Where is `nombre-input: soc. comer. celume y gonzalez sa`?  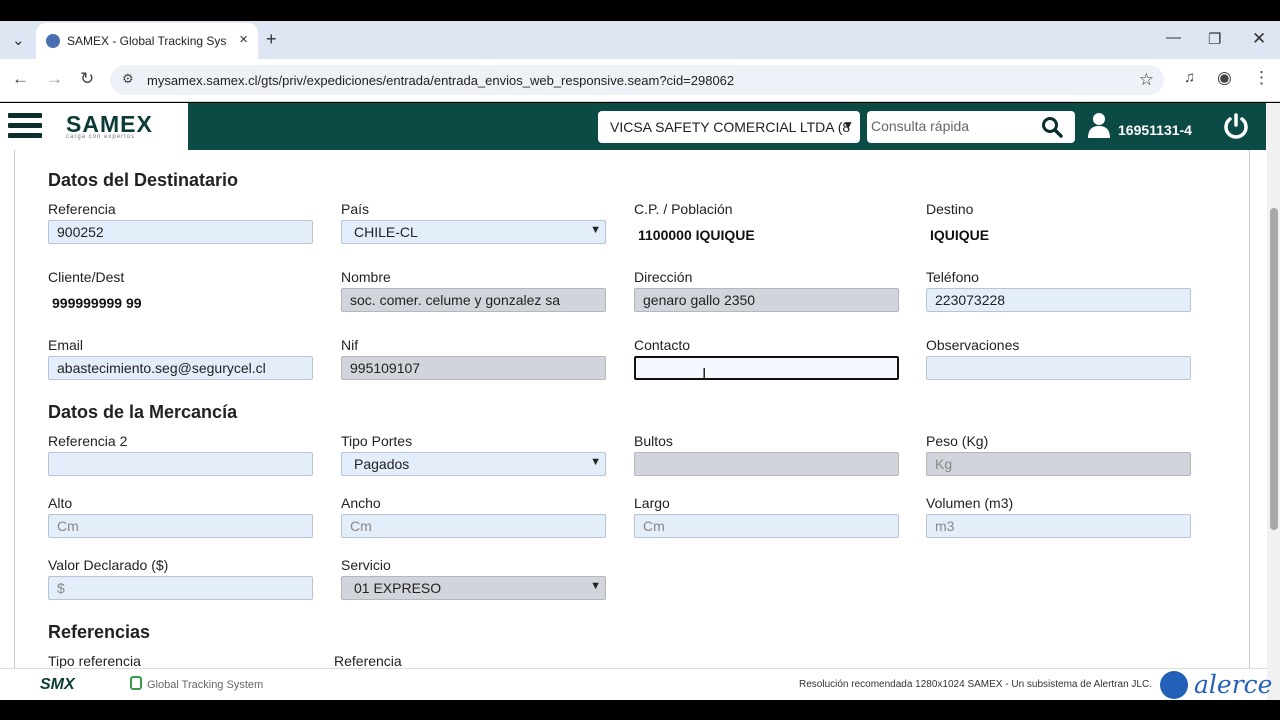 nombre-input: soc. comer. celume y gonzalez sa is located at coordinates (473, 300).